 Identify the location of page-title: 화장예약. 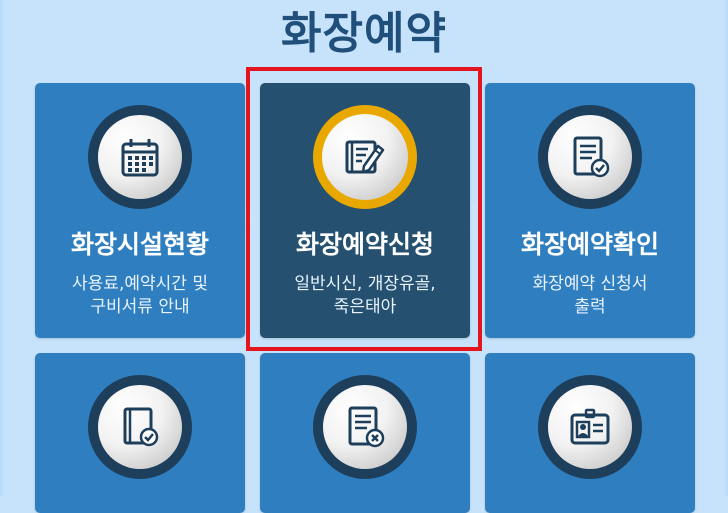
(364, 33).